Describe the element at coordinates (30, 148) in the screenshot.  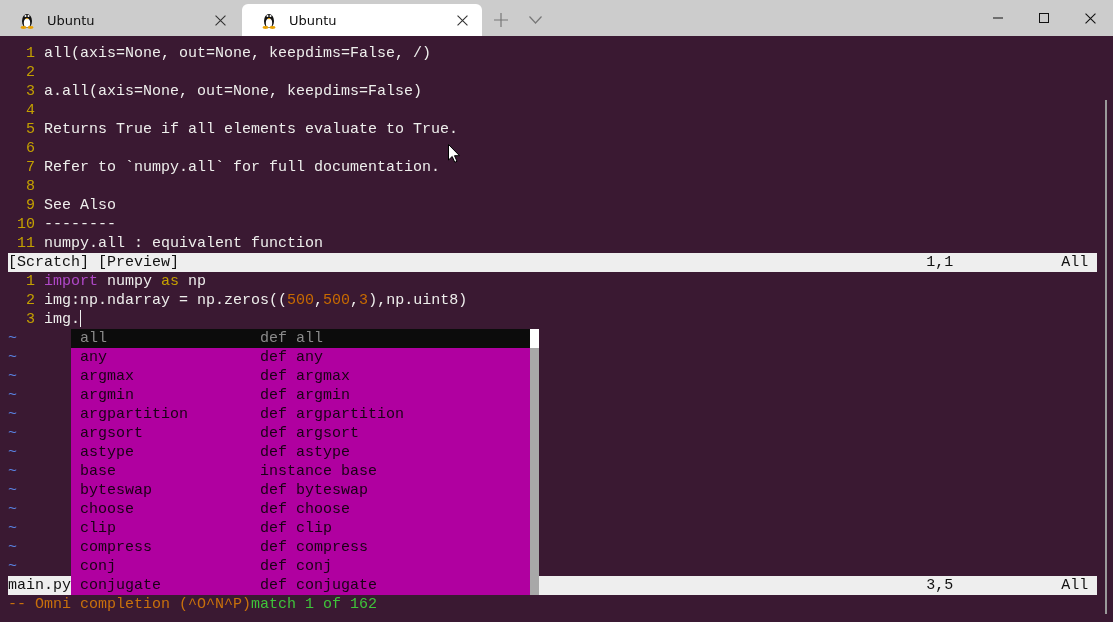
I see `line-number: 6` at that location.